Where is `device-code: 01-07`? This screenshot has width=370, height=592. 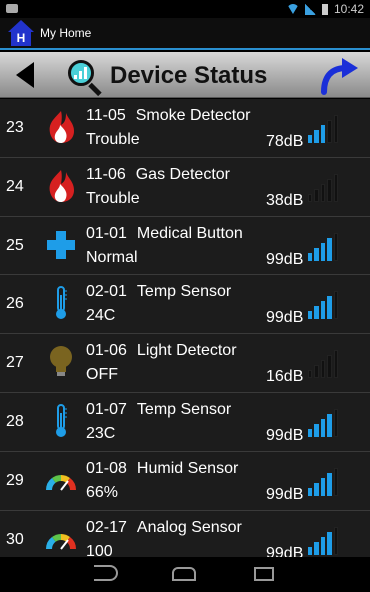
device-code: 01-07 is located at coordinates (106, 409).